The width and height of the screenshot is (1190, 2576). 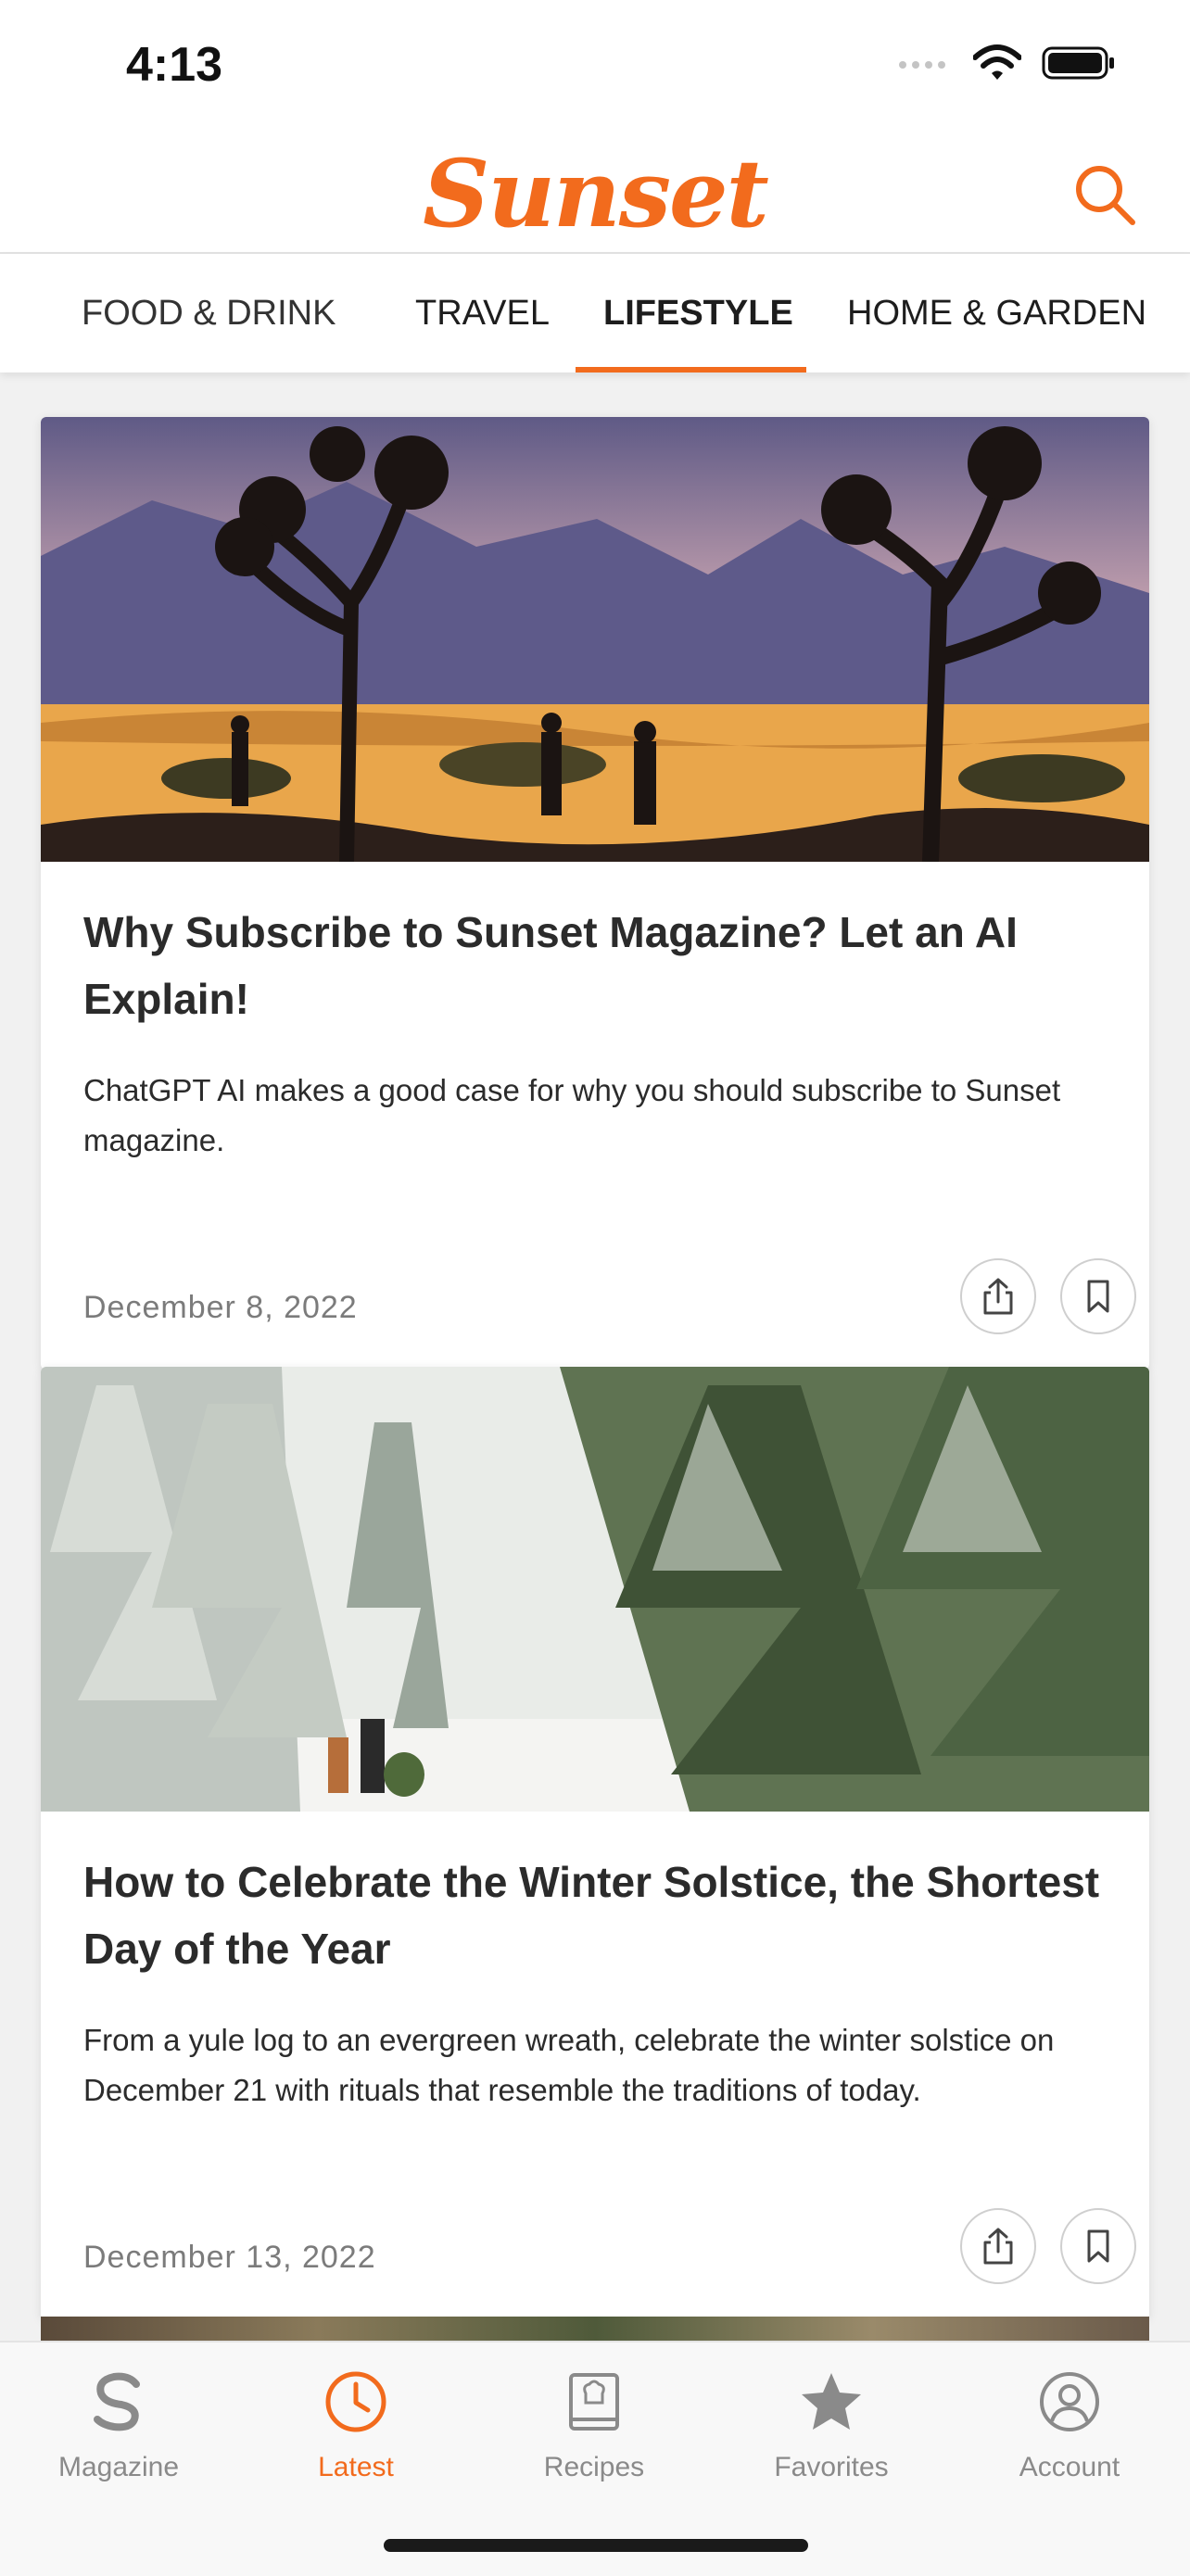 What do you see at coordinates (698, 313) in the screenshot?
I see `tab-lifestyle: Lifestyle` at bounding box center [698, 313].